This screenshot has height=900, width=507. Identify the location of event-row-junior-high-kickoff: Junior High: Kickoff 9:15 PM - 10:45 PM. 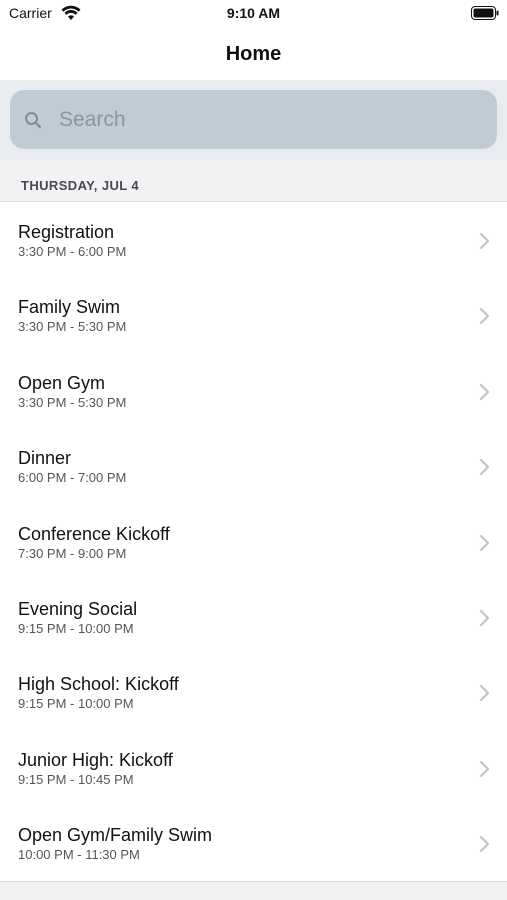
(253, 767).